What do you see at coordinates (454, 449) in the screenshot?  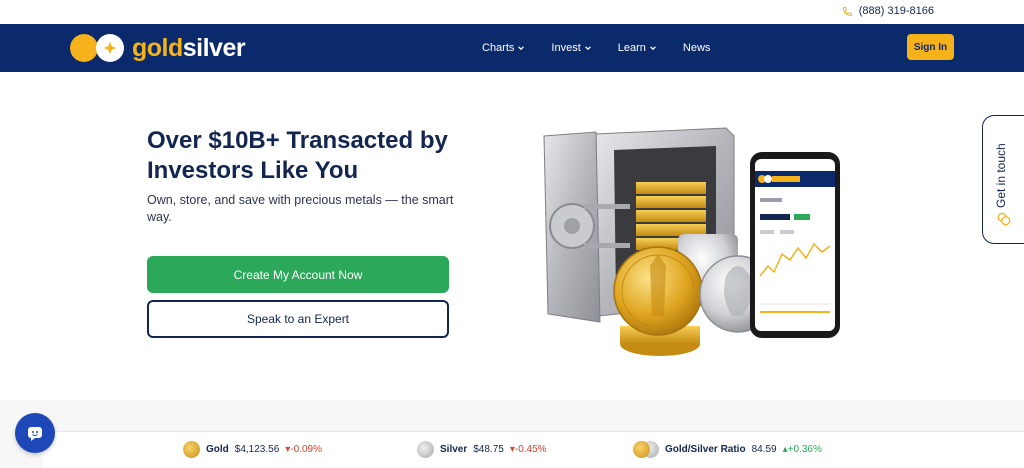 I see `ticker-name: Silver` at bounding box center [454, 449].